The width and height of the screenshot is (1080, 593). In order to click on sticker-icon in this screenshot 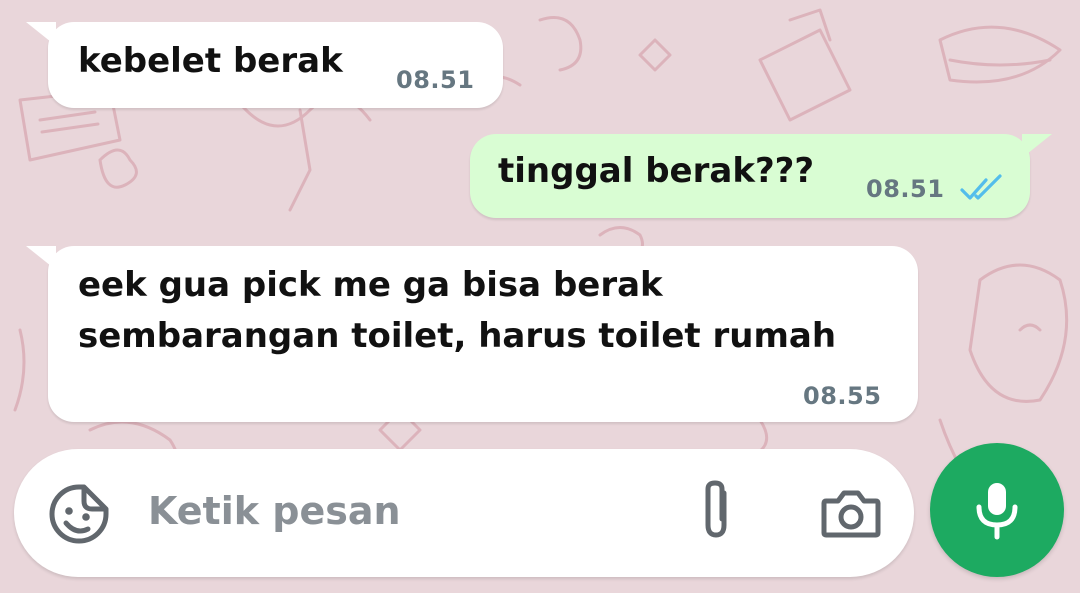, I will do `click(79, 516)`.